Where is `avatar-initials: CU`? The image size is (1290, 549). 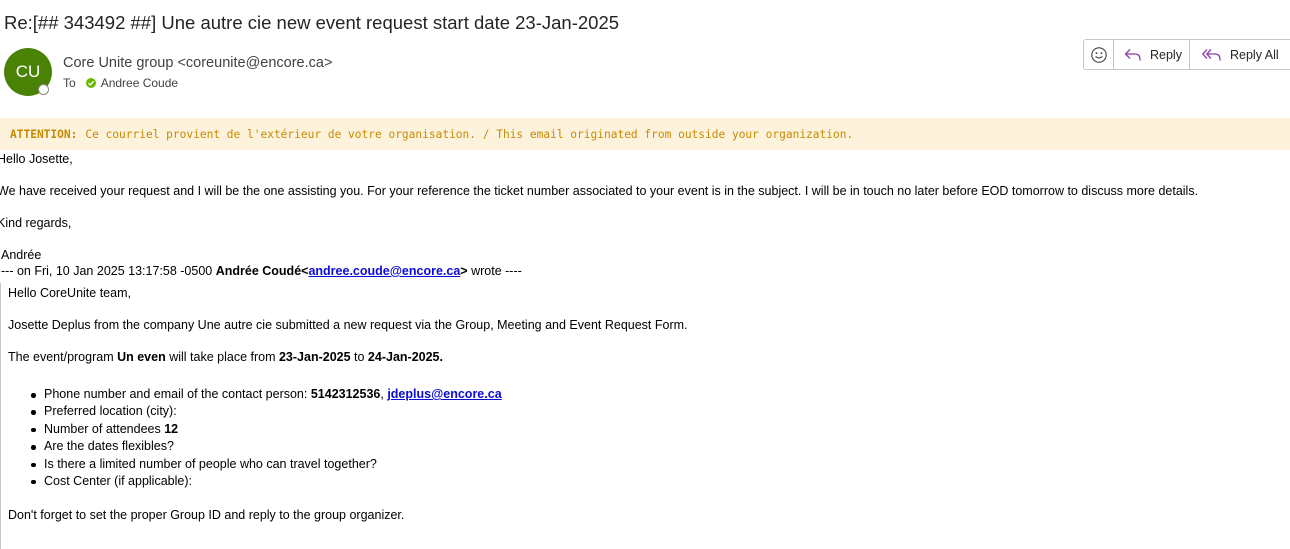
avatar-initials: CU is located at coordinates (28, 71).